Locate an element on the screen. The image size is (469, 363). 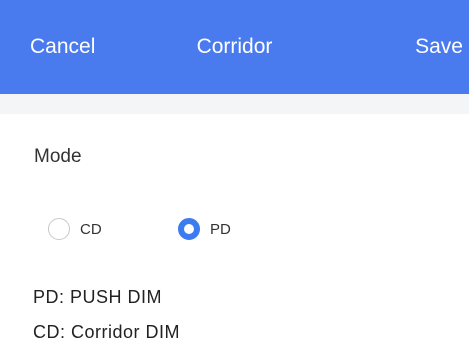
cd-description: CD: Corridor DIM is located at coordinates (107, 332).